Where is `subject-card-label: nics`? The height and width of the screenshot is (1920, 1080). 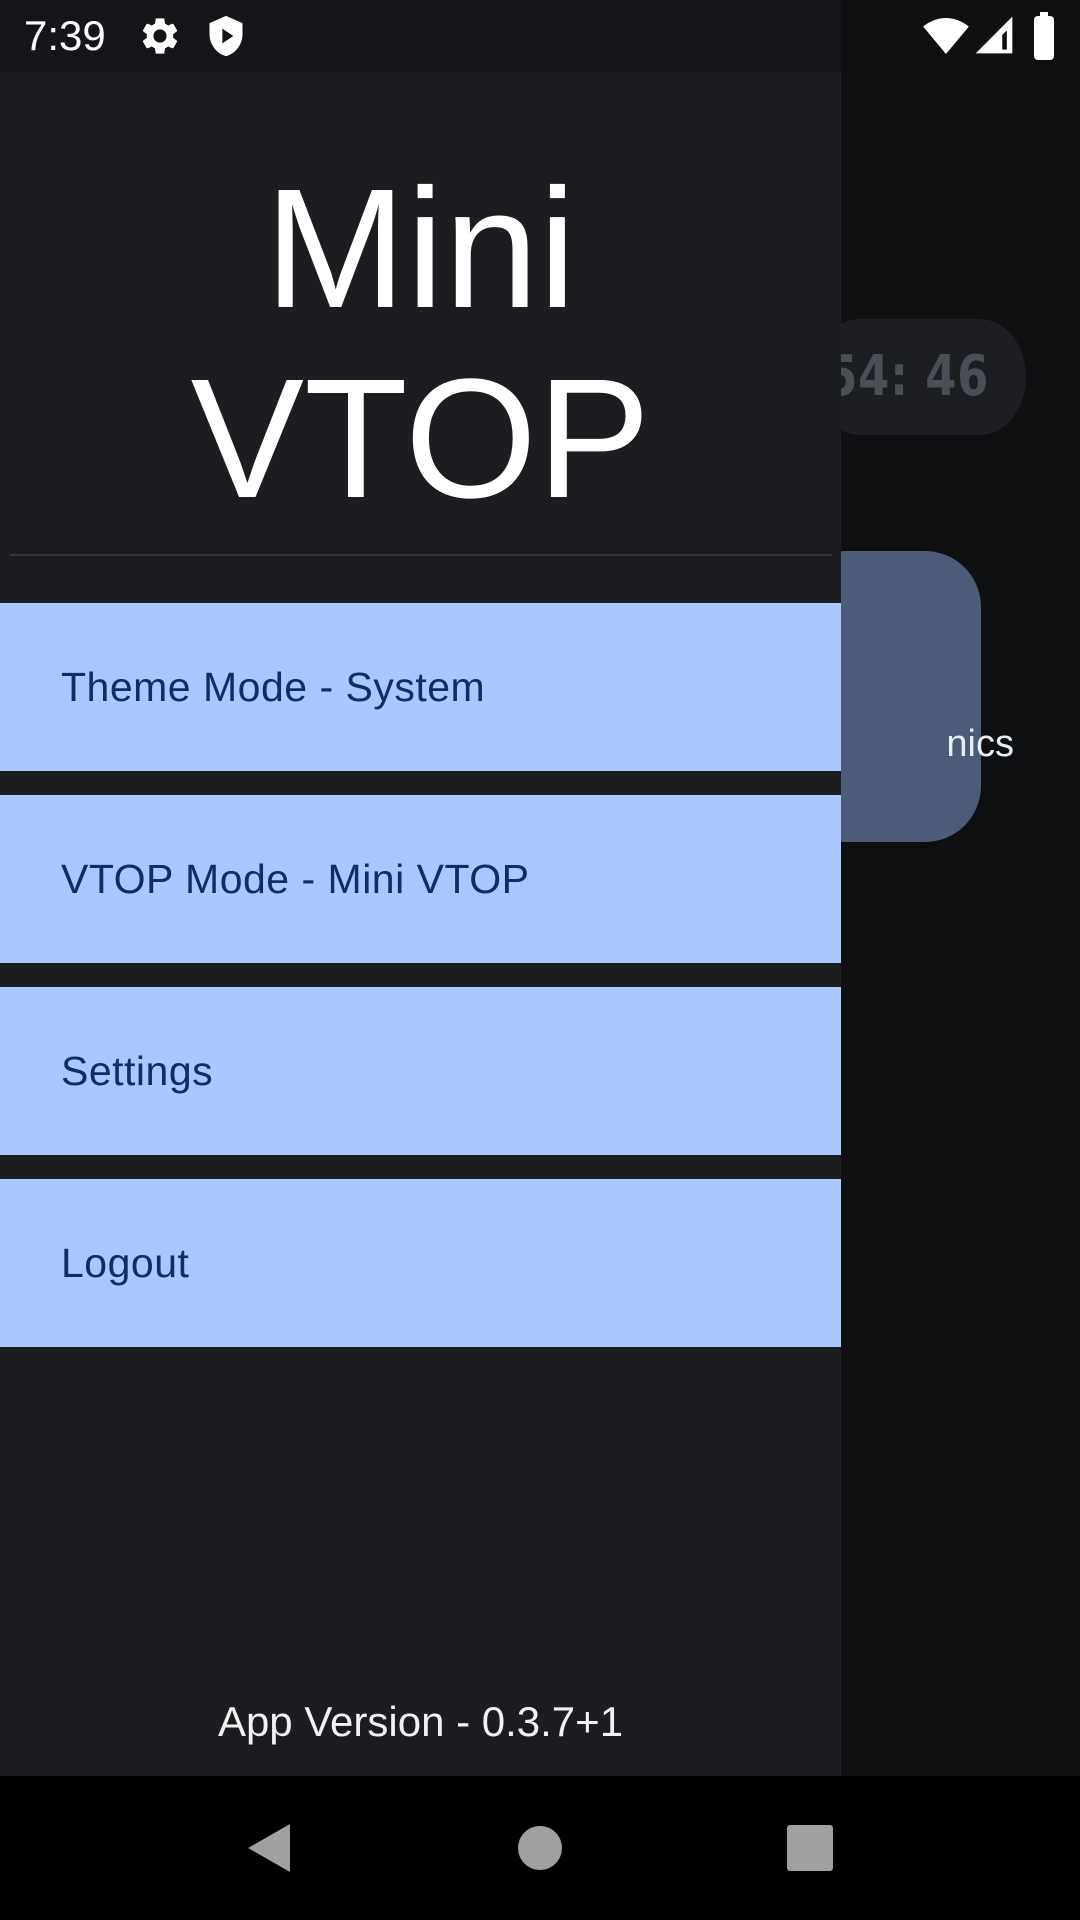 subject-card-label: nics is located at coordinates (980, 744).